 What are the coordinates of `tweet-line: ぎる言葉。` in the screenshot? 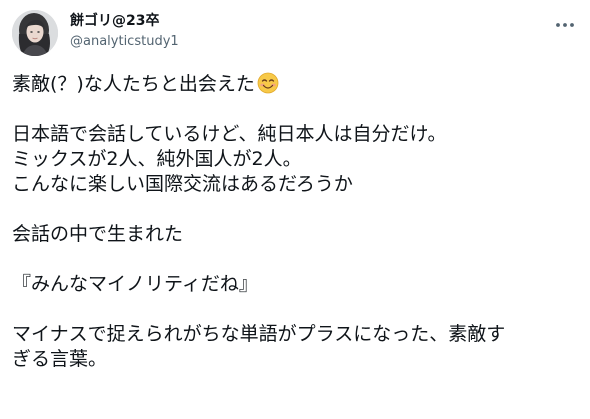 It's located at (60, 359).